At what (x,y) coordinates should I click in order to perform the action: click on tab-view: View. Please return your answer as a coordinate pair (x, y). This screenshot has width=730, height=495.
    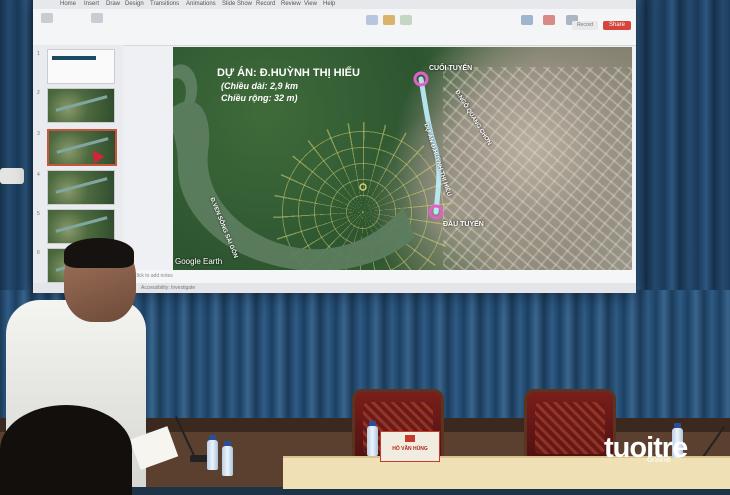
    Looking at the image, I should click on (310, 4).